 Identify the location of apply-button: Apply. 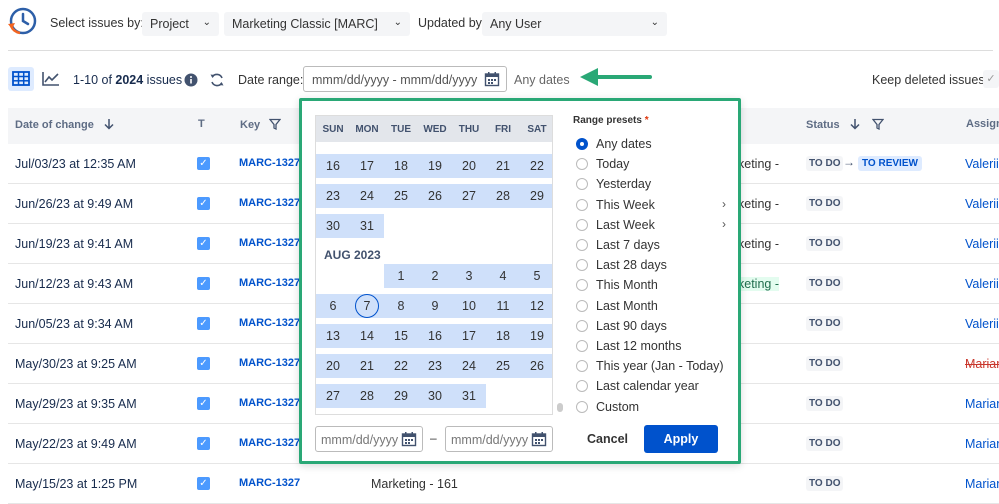
(681, 439).